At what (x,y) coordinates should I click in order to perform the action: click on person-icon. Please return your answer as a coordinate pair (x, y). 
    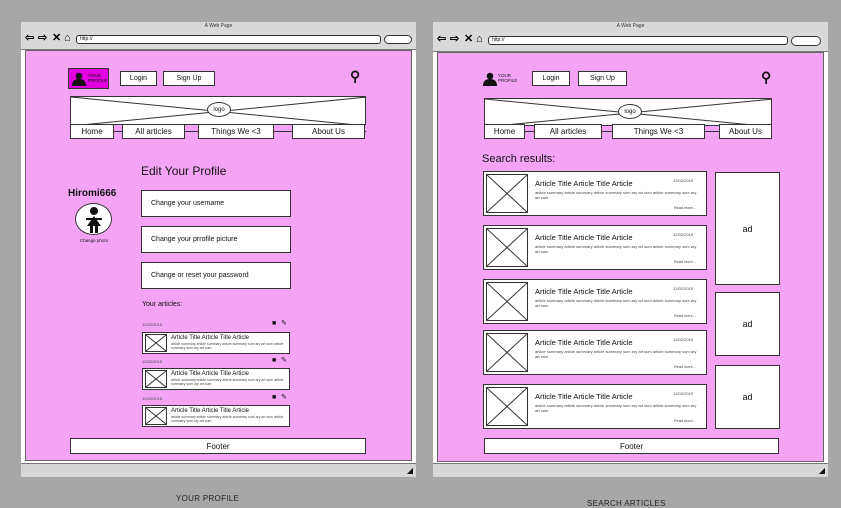
    Looking at the image, I should click on (94, 220).